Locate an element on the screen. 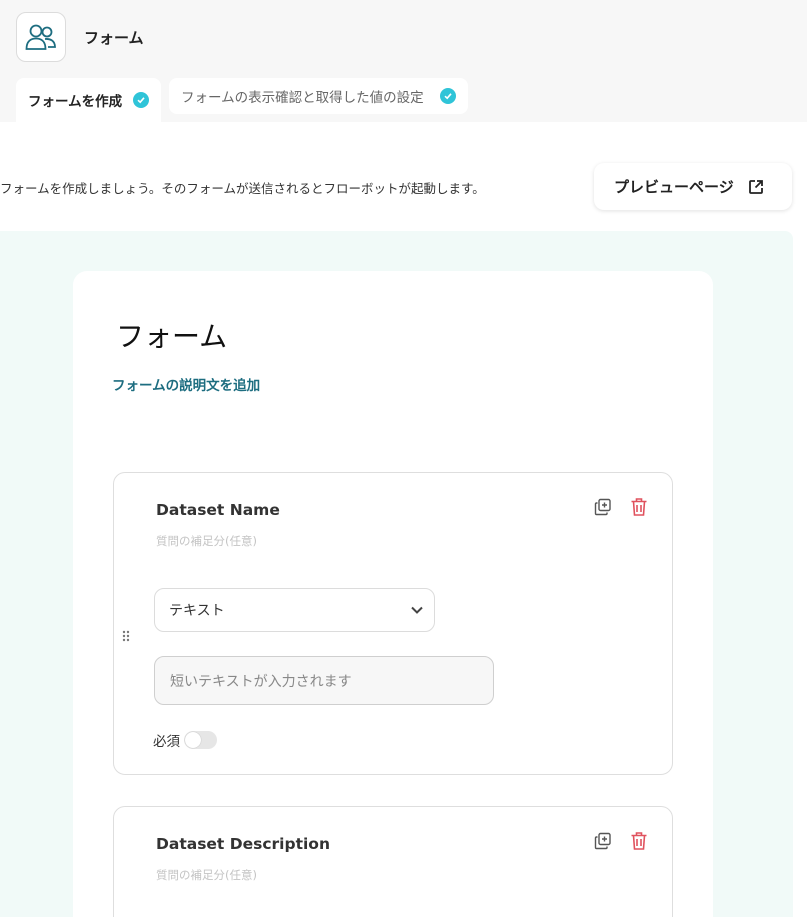 This screenshot has width=807, height=917. tab-create-form: フォームを作成 is located at coordinates (88, 100).